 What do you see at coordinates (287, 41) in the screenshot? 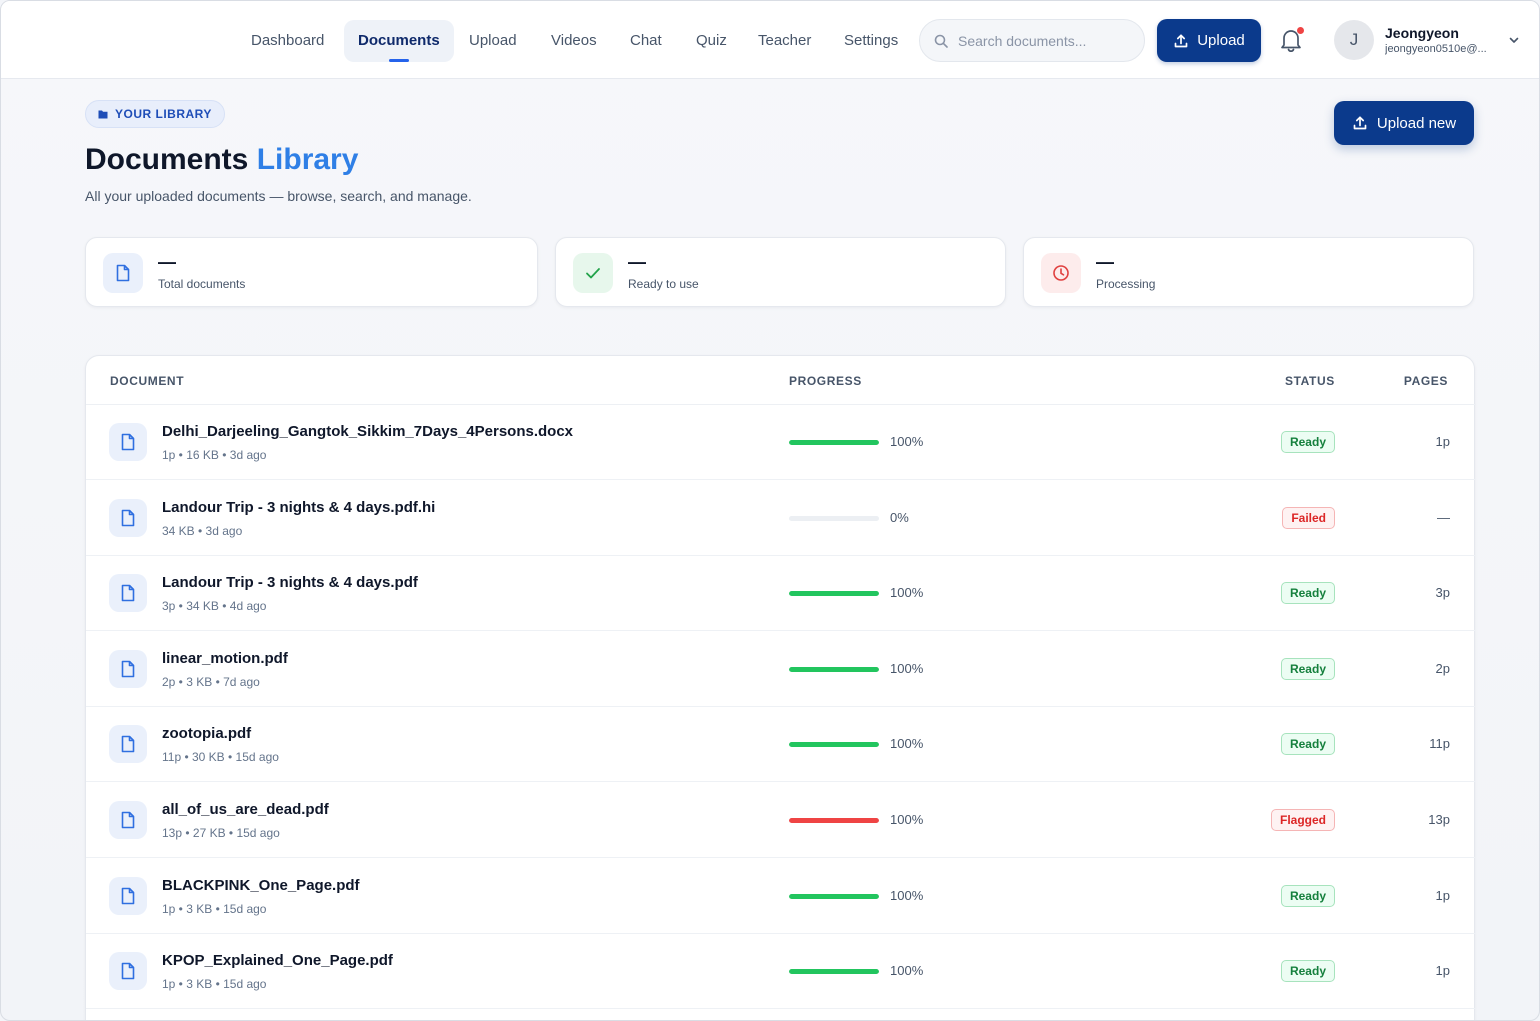
I see `nav-dashboard: Dashboard` at bounding box center [287, 41].